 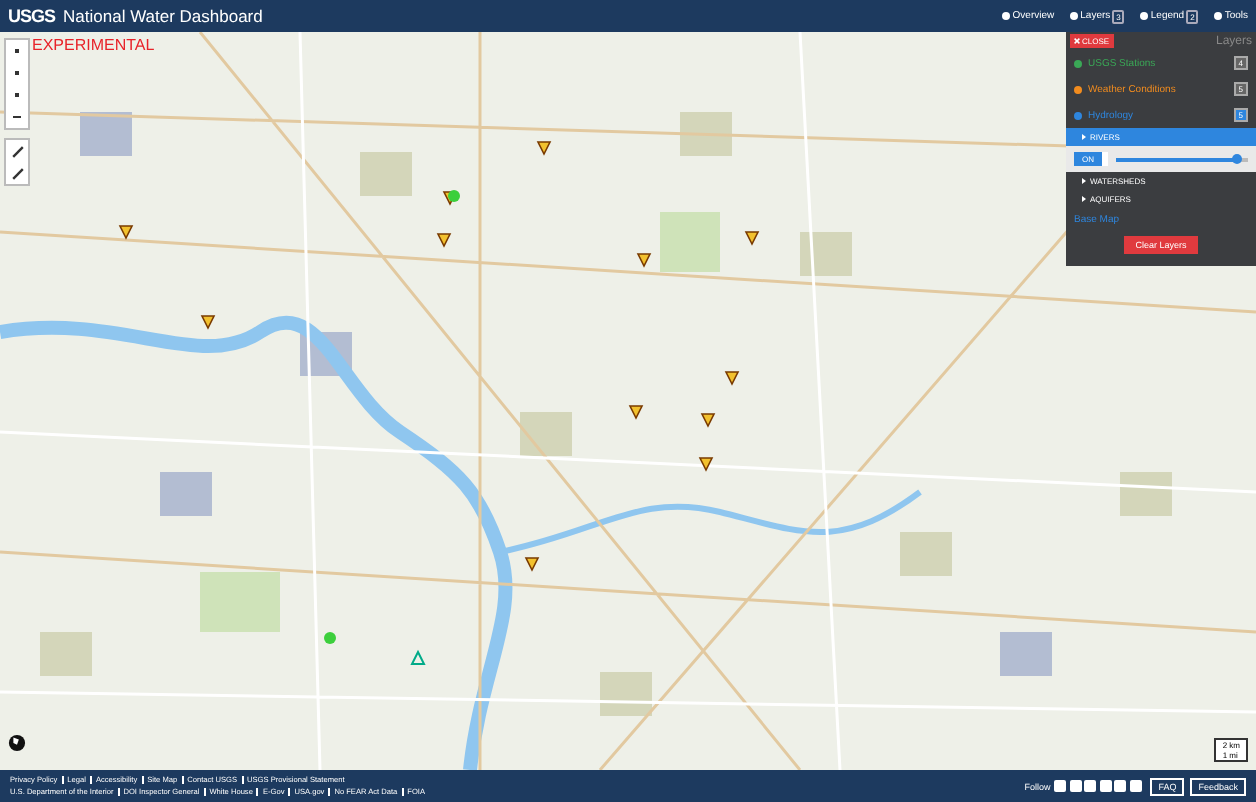 I want to click on app-title: National Water Dashboard, so click(x=164, y=16).